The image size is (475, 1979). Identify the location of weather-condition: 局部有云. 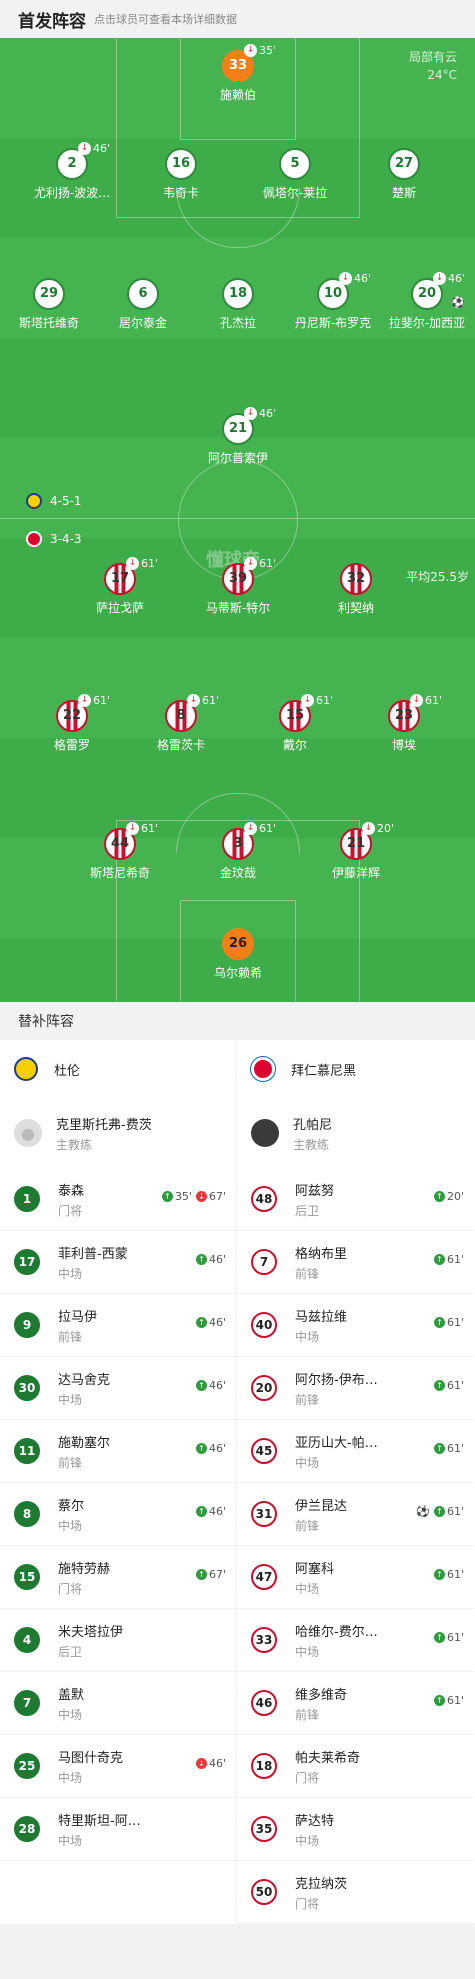
(432, 57).